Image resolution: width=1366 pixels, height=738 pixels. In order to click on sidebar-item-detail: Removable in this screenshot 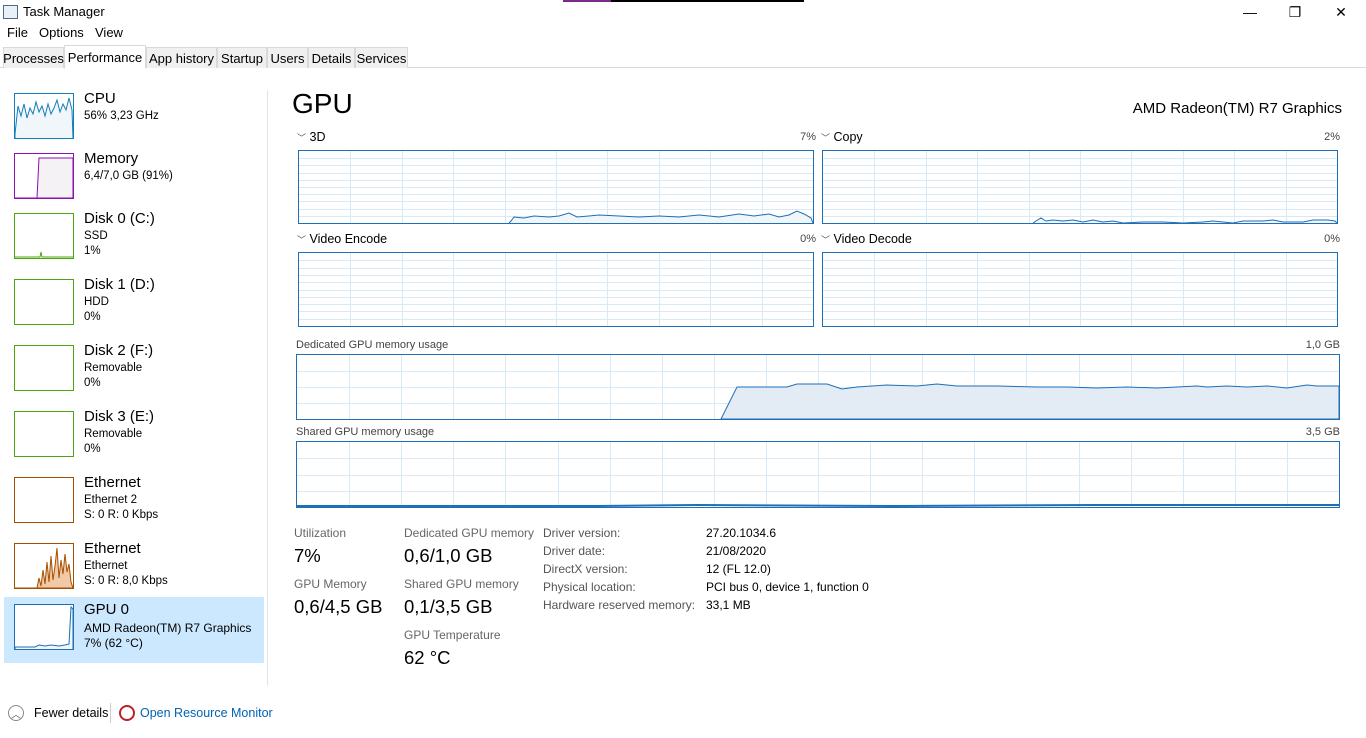, I will do `click(113, 368)`.